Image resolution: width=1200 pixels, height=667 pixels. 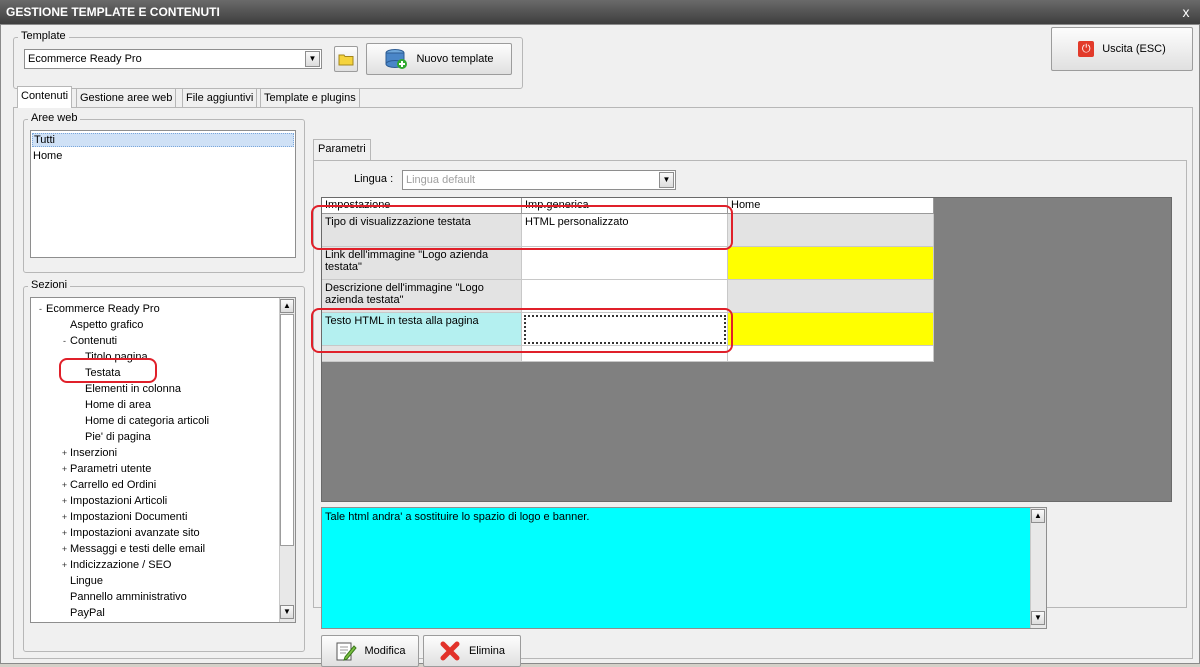 What do you see at coordinates (220, 98) in the screenshot?
I see `tab-file-aggiuntivi: File aggiuntivi` at bounding box center [220, 98].